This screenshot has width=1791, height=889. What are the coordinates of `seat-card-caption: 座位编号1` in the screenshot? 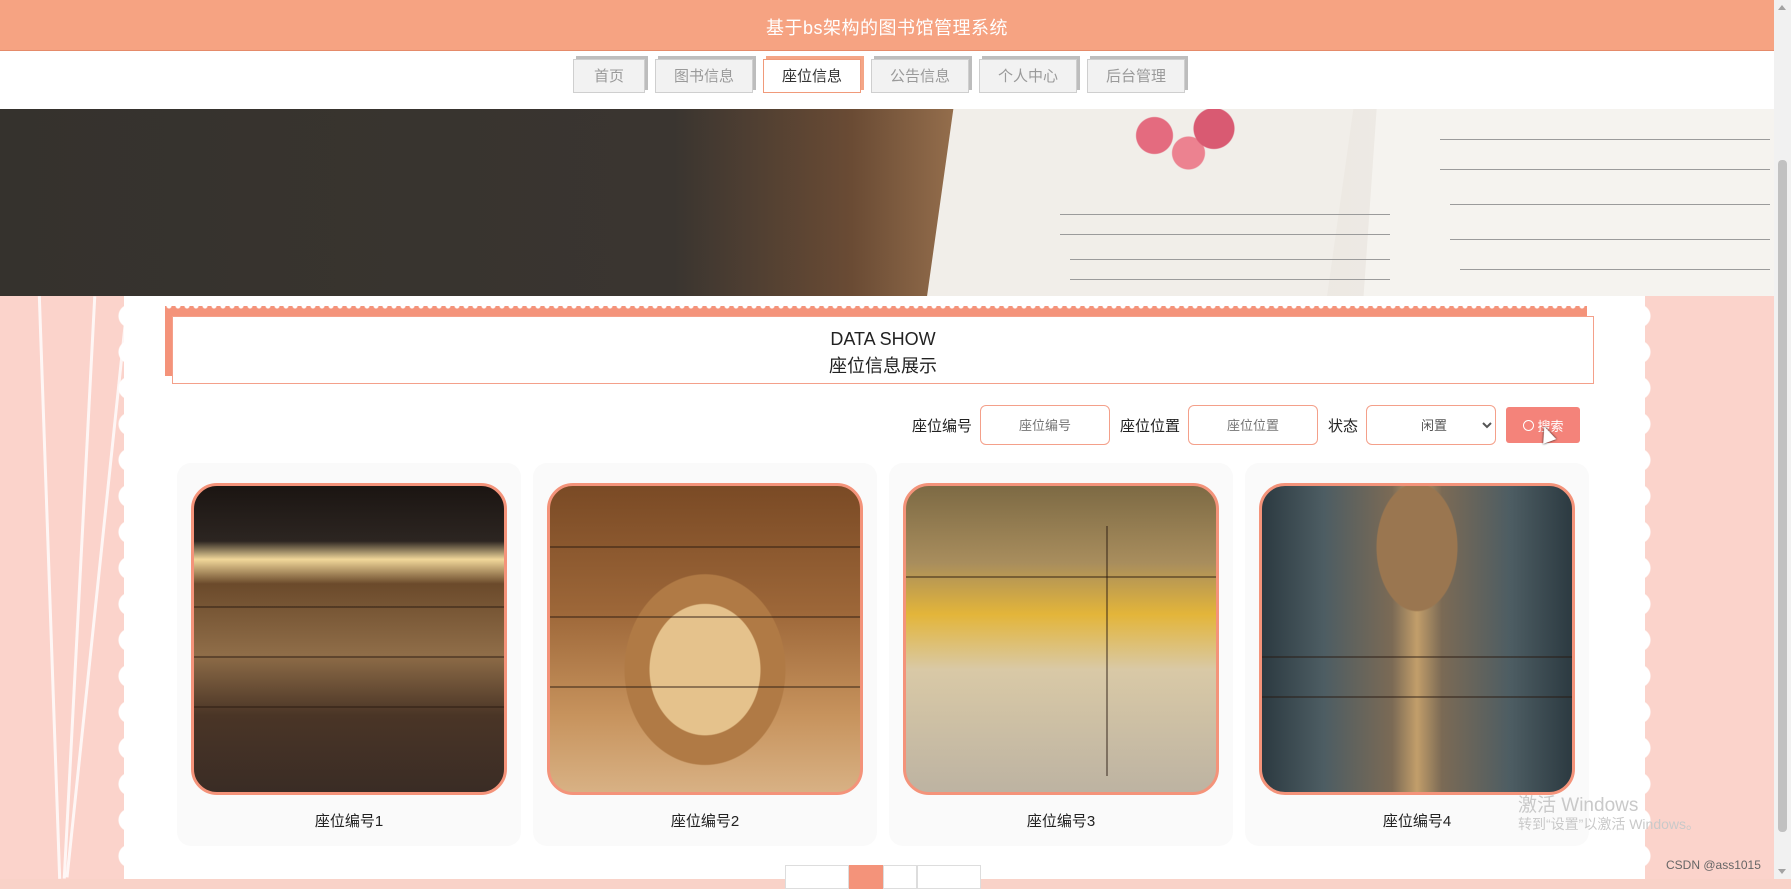 It's located at (349, 821).